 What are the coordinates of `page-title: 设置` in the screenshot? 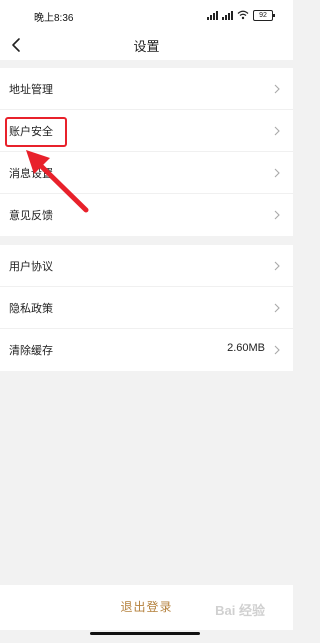 It's located at (146, 47).